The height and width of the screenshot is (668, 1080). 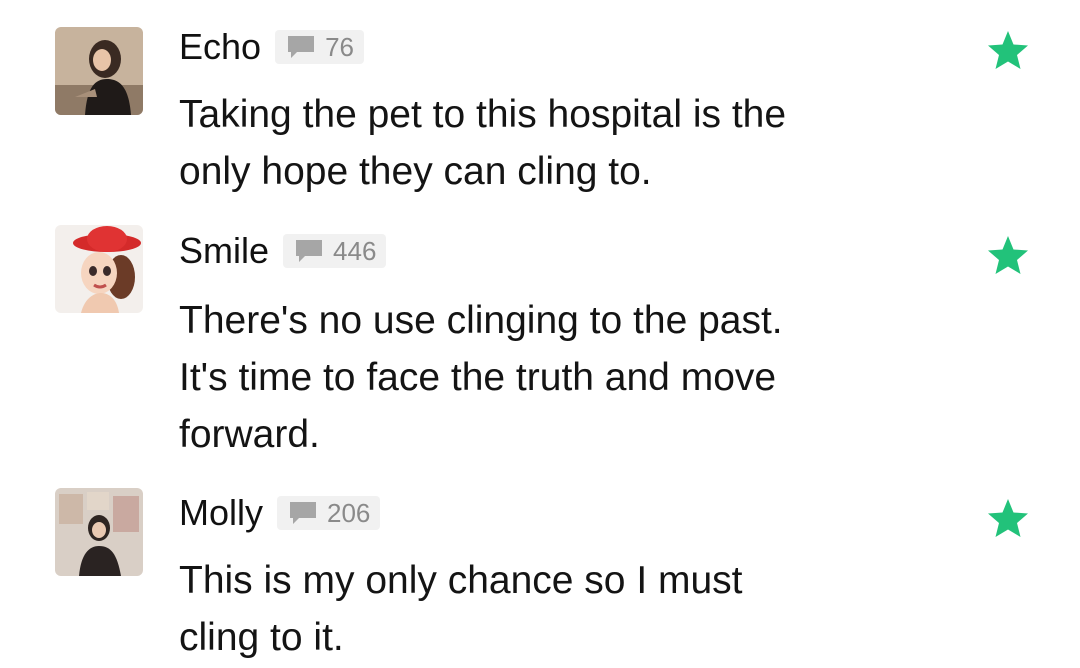 I want to click on reply-count: 206, so click(x=349, y=512).